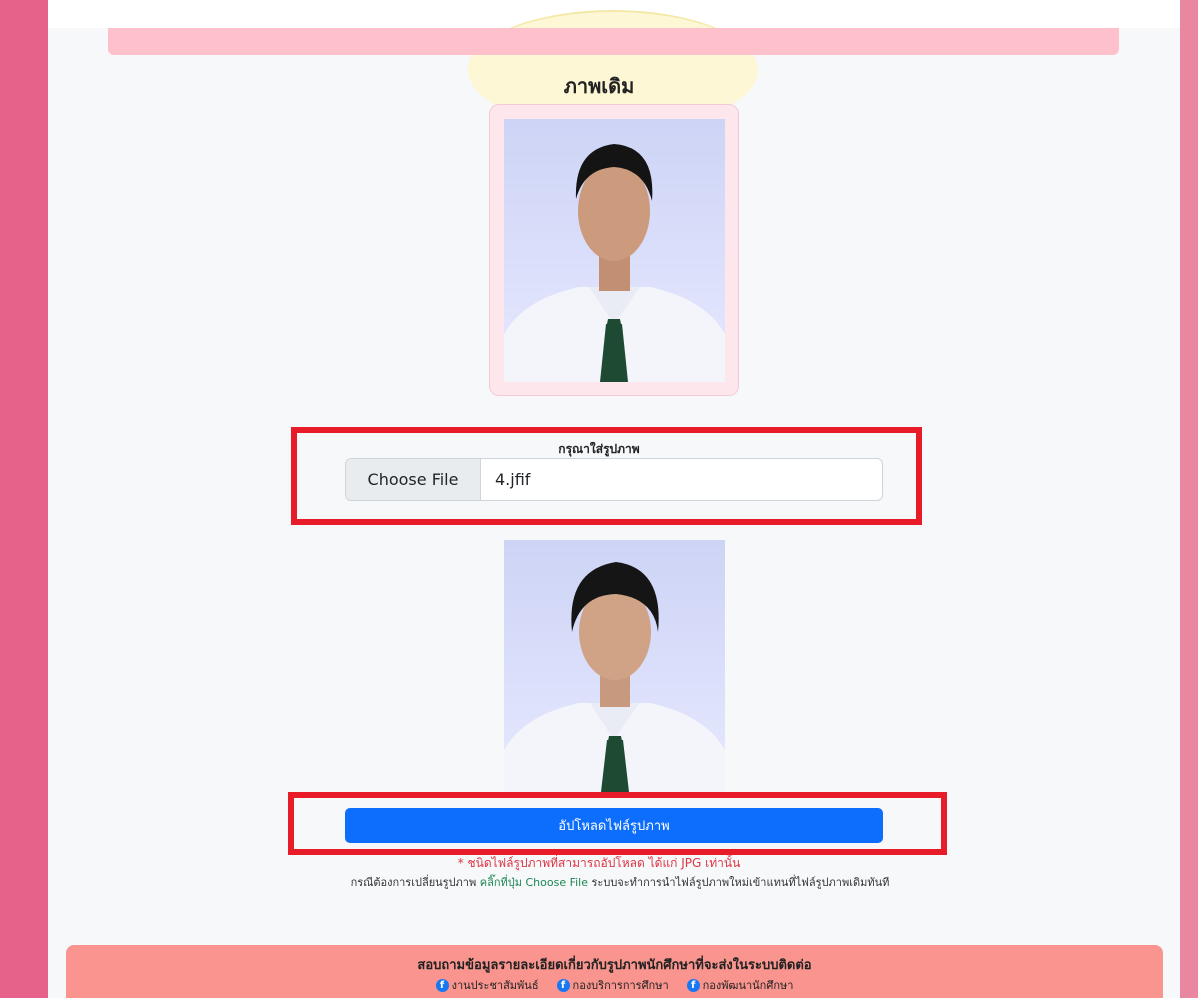 The height and width of the screenshot is (998, 1198). What do you see at coordinates (614, 825) in the screenshot?
I see `upload-photo-button: อัปโหลดไฟล์รูปภาพ` at bounding box center [614, 825].